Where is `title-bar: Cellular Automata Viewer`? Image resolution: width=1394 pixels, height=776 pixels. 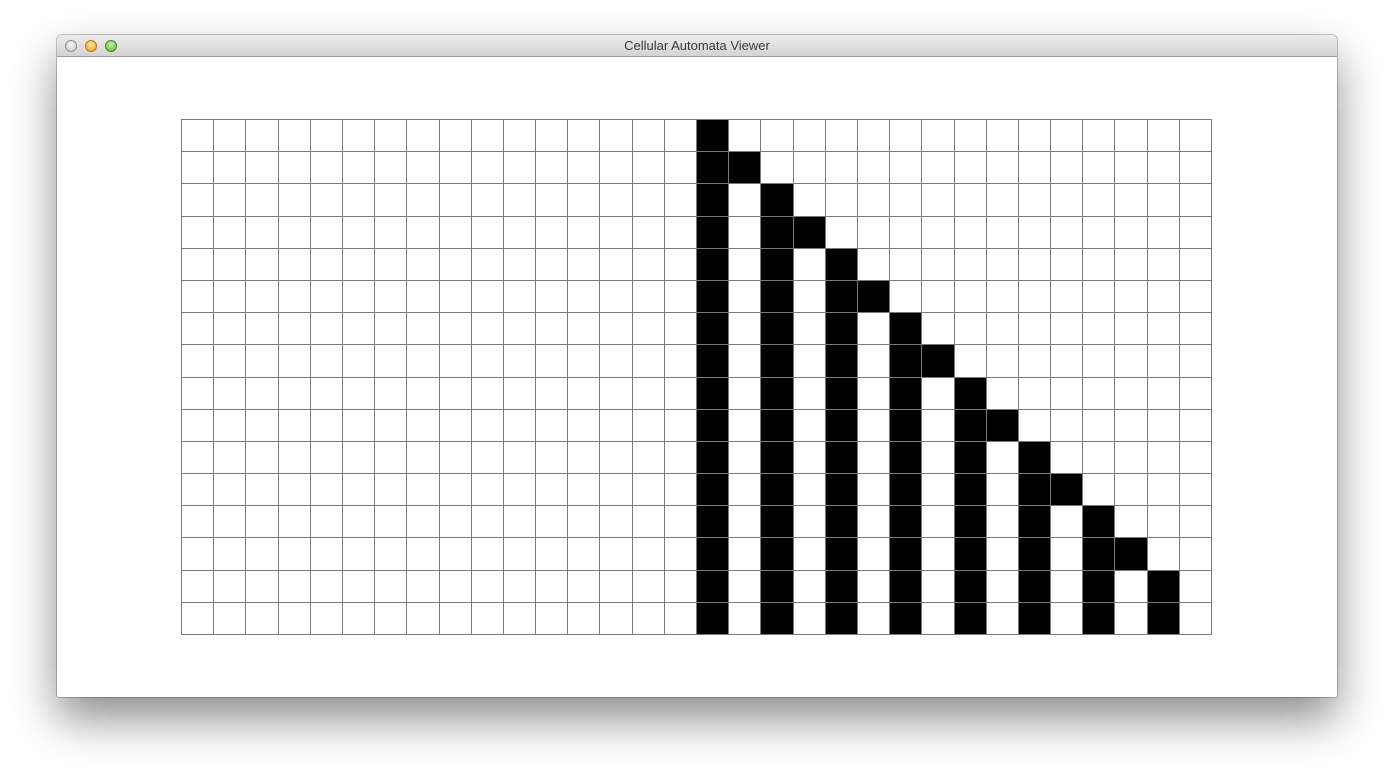
title-bar: Cellular Automata Viewer is located at coordinates (697, 46).